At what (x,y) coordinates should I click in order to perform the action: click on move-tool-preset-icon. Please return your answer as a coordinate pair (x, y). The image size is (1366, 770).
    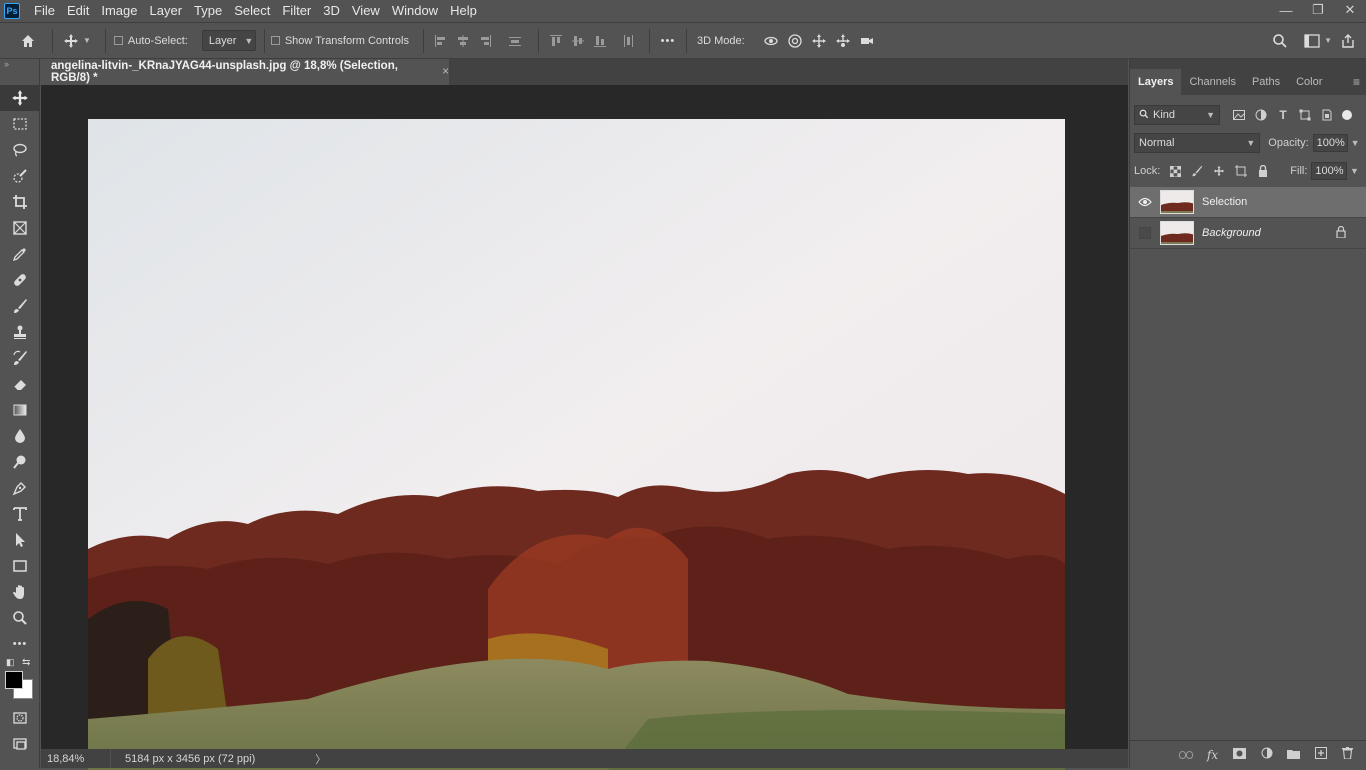
    Looking at the image, I should click on (71, 41).